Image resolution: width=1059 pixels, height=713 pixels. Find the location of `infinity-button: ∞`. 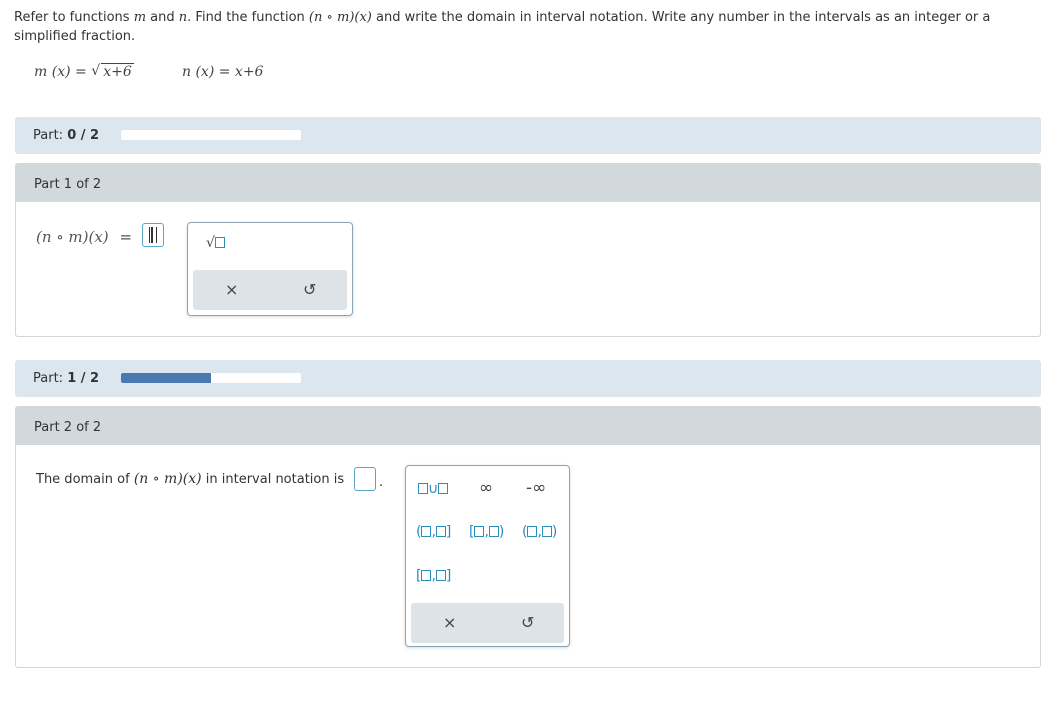

infinity-button: ∞ is located at coordinates (486, 488).